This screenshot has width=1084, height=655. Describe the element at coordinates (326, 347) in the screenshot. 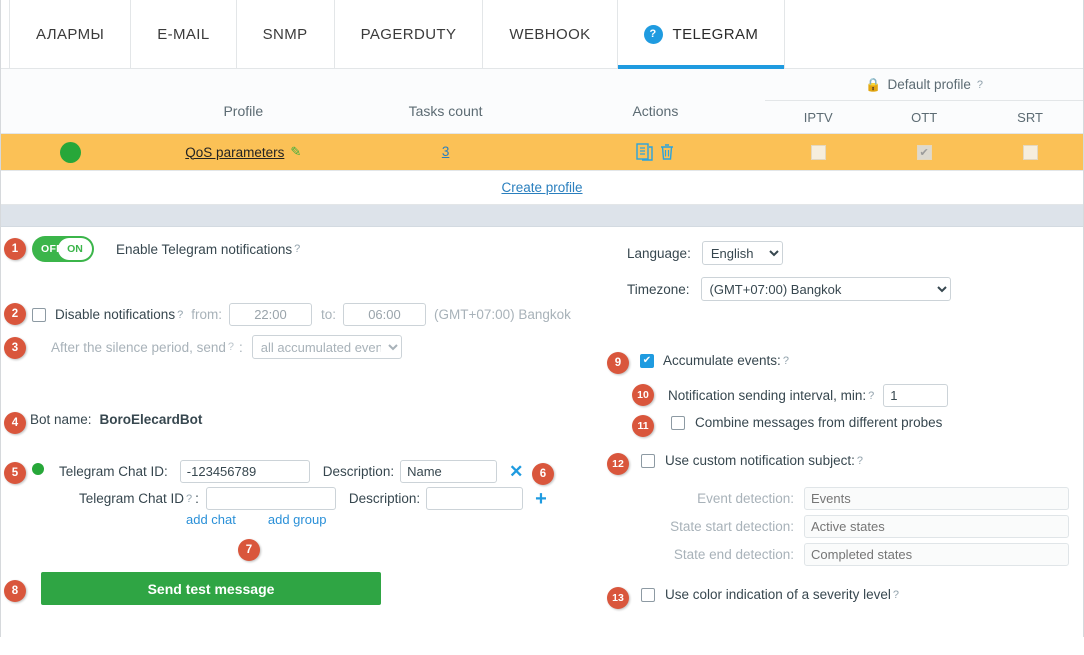

I see `silence-period-select: all accumulated events` at that location.